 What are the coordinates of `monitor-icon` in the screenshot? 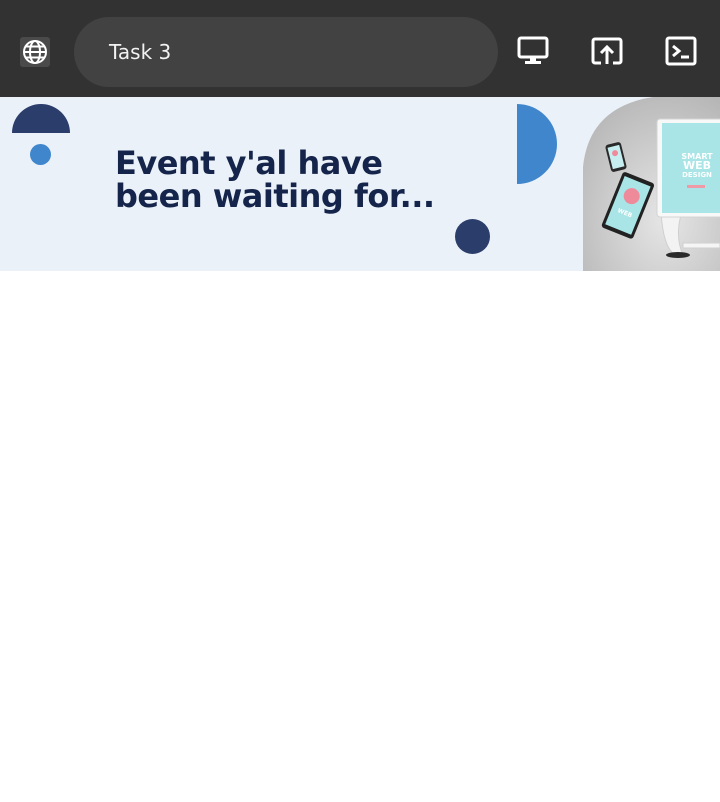 It's located at (533, 51).